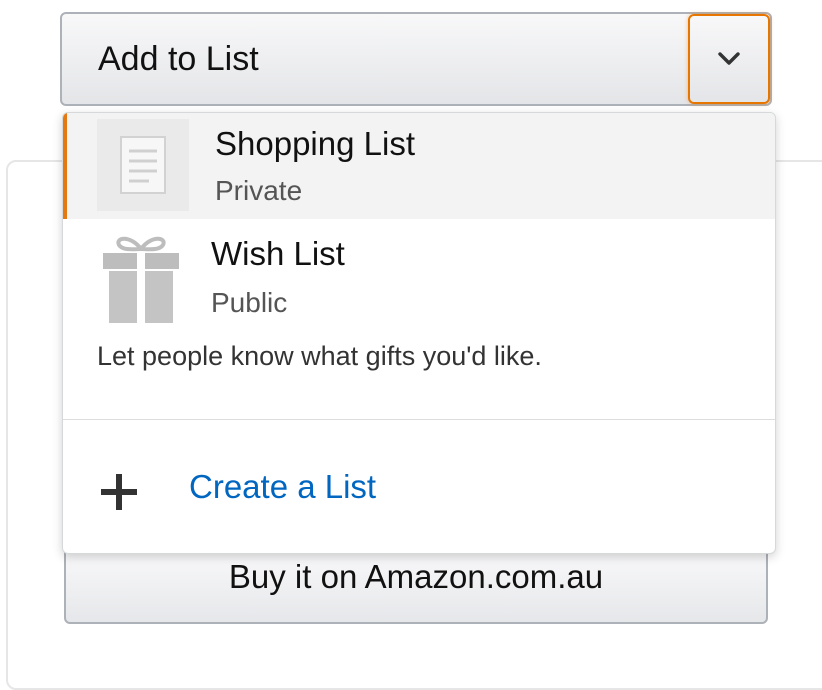 This screenshot has height=690, width=822. What do you see at coordinates (141, 279) in the screenshot?
I see `gift-icon` at bounding box center [141, 279].